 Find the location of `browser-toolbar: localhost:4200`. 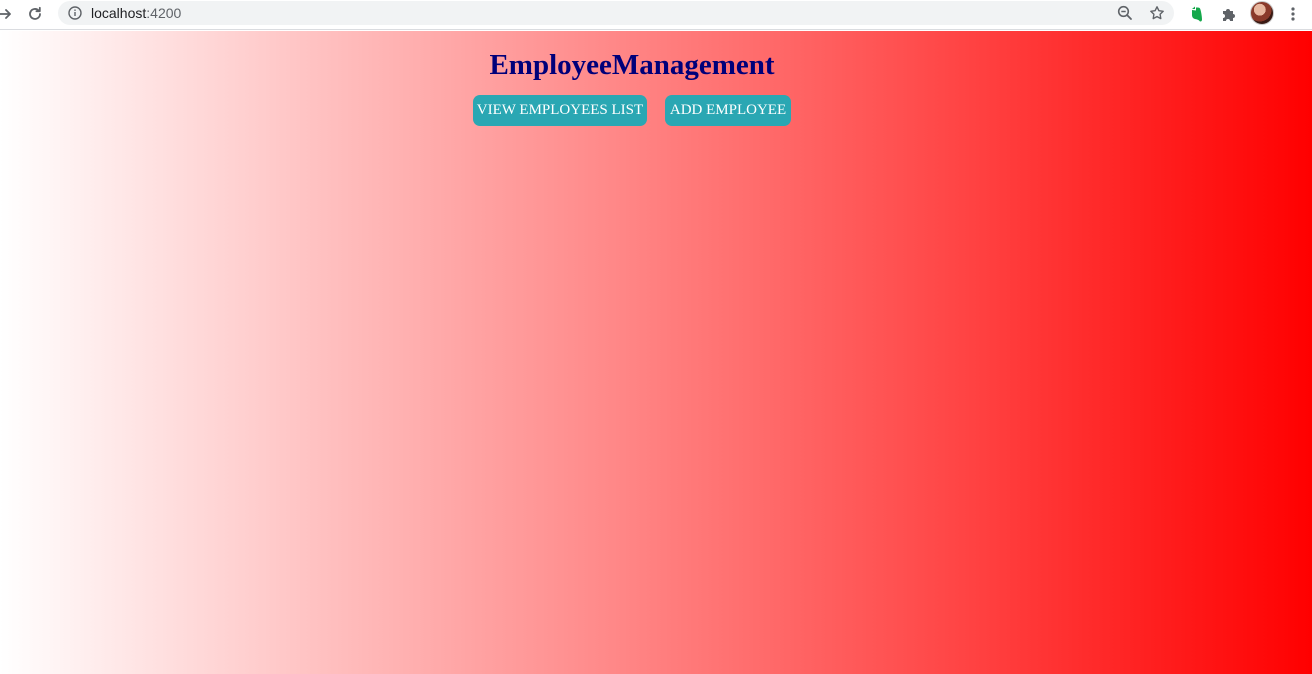

browser-toolbar: localhost:4200 is located at coordinates (656, 15).